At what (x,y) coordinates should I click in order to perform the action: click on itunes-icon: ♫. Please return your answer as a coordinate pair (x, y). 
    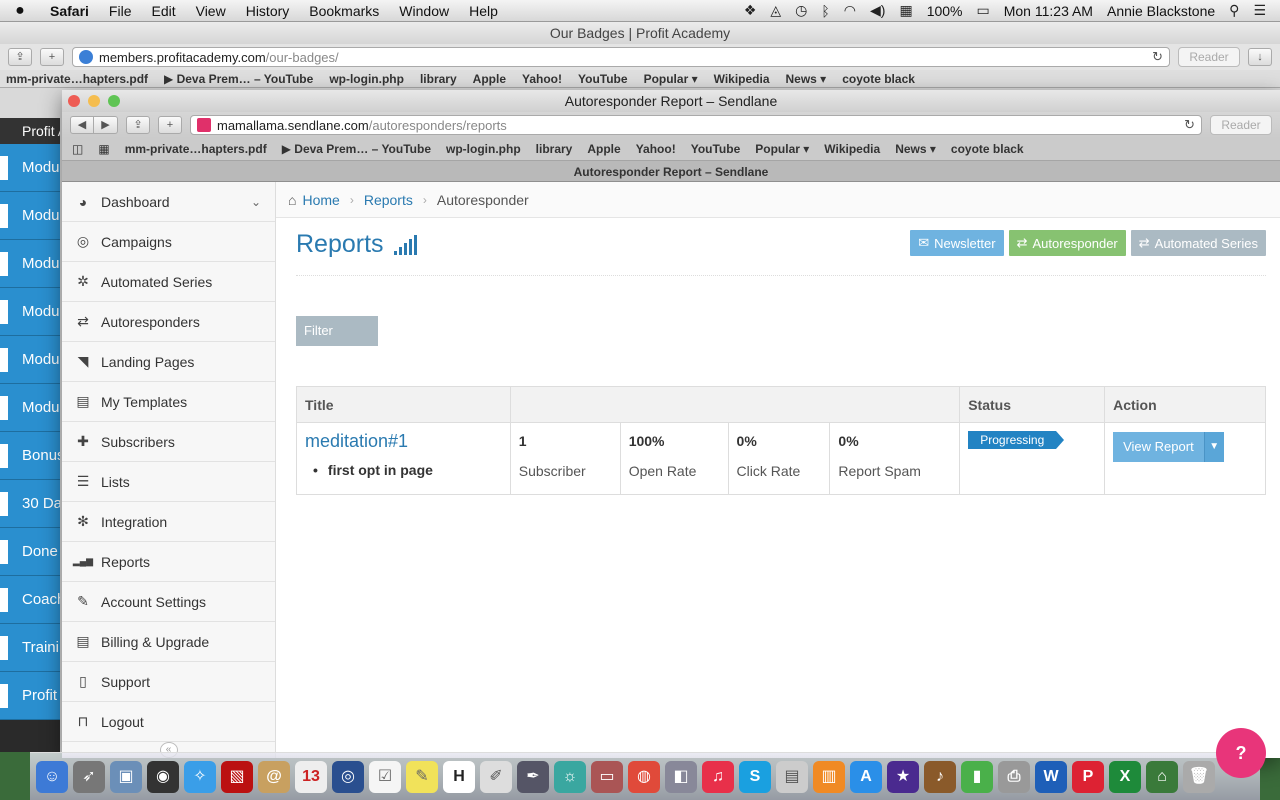
    Looking at the image, I should click on (718, 776).